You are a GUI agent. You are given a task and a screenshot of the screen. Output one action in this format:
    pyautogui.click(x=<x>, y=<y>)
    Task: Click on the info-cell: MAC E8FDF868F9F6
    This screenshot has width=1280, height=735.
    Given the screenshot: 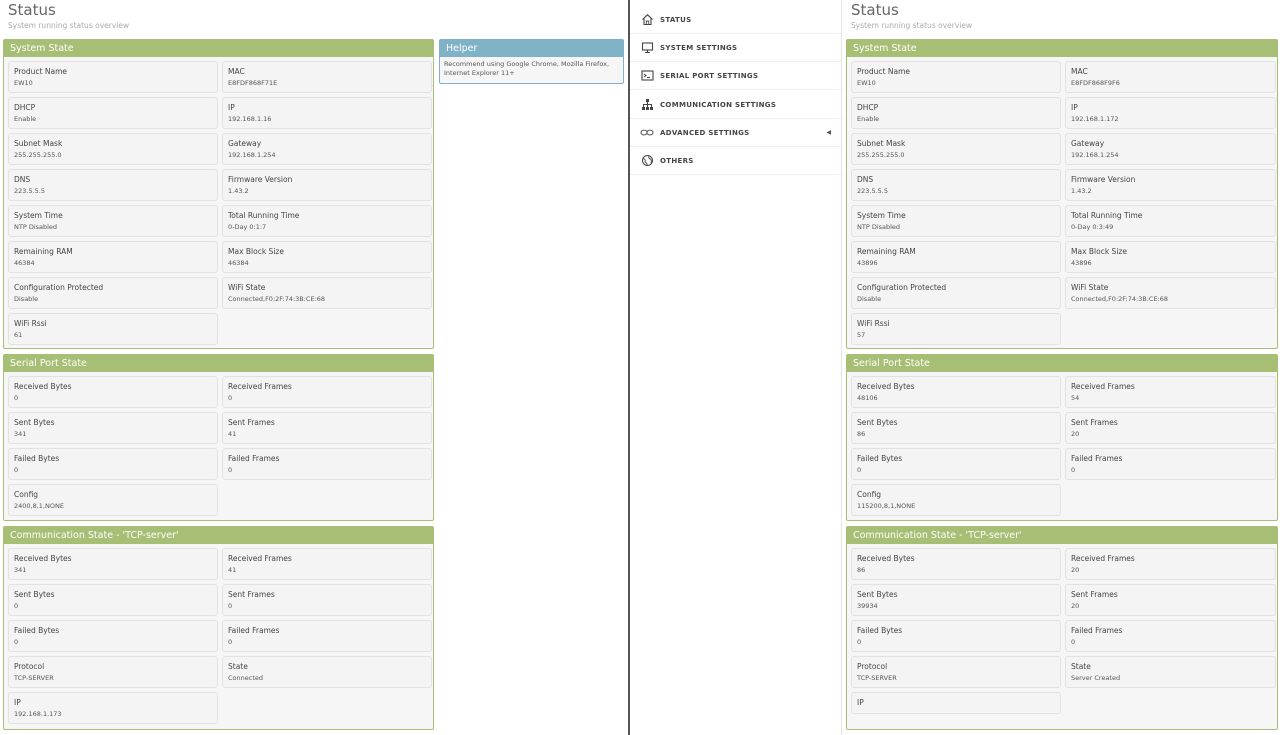 What is the action you would take?
    pyautogui.click(x=1170, y=77)
    